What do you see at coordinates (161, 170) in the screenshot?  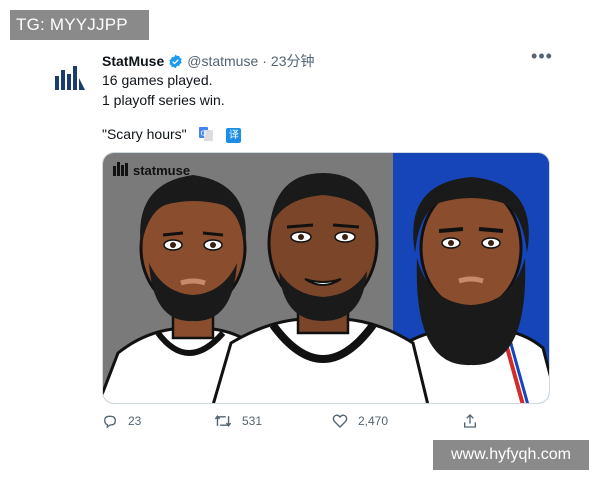 I see `media-logo-text: statmuse` at bounding box center [161, 170].